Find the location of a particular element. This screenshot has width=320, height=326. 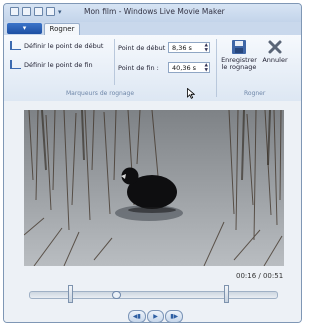

next-frame-icon: ▮▶ is located at coordinates (174, 316).